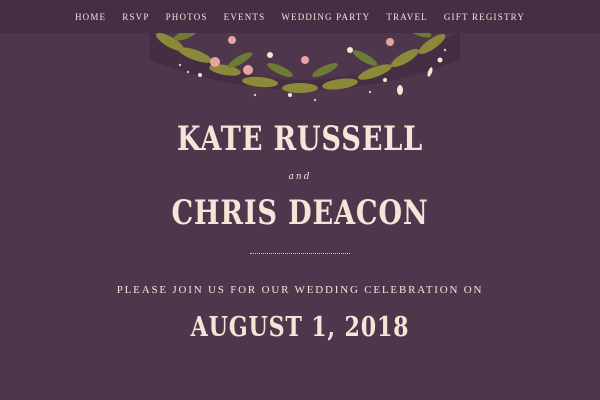 Image resolution: width=600 pixels, height=400 pixels. I want to click on nav-gift-registry-link: GIFT REGISTRY, so click(484, 17).